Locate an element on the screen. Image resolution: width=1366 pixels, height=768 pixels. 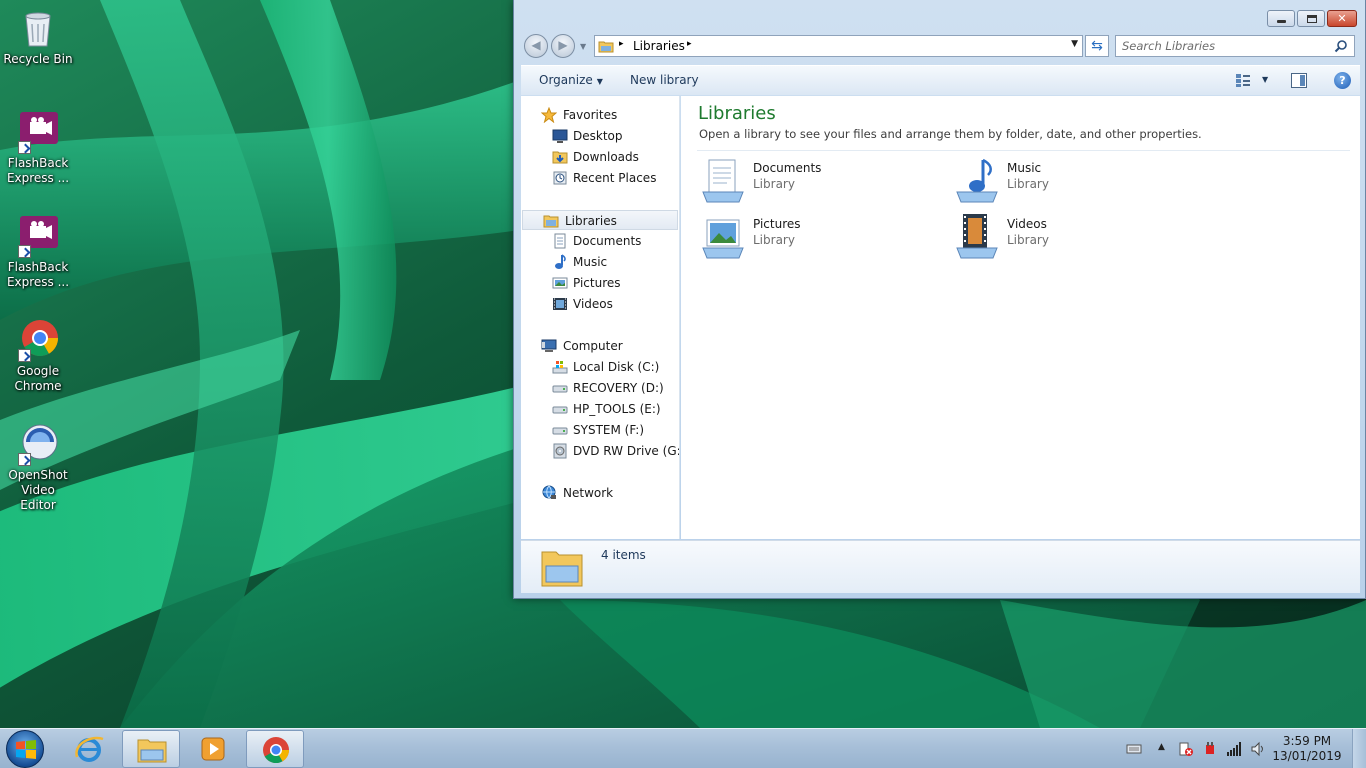
taskbar-internet-explorer is located at coordinates (89, 749).